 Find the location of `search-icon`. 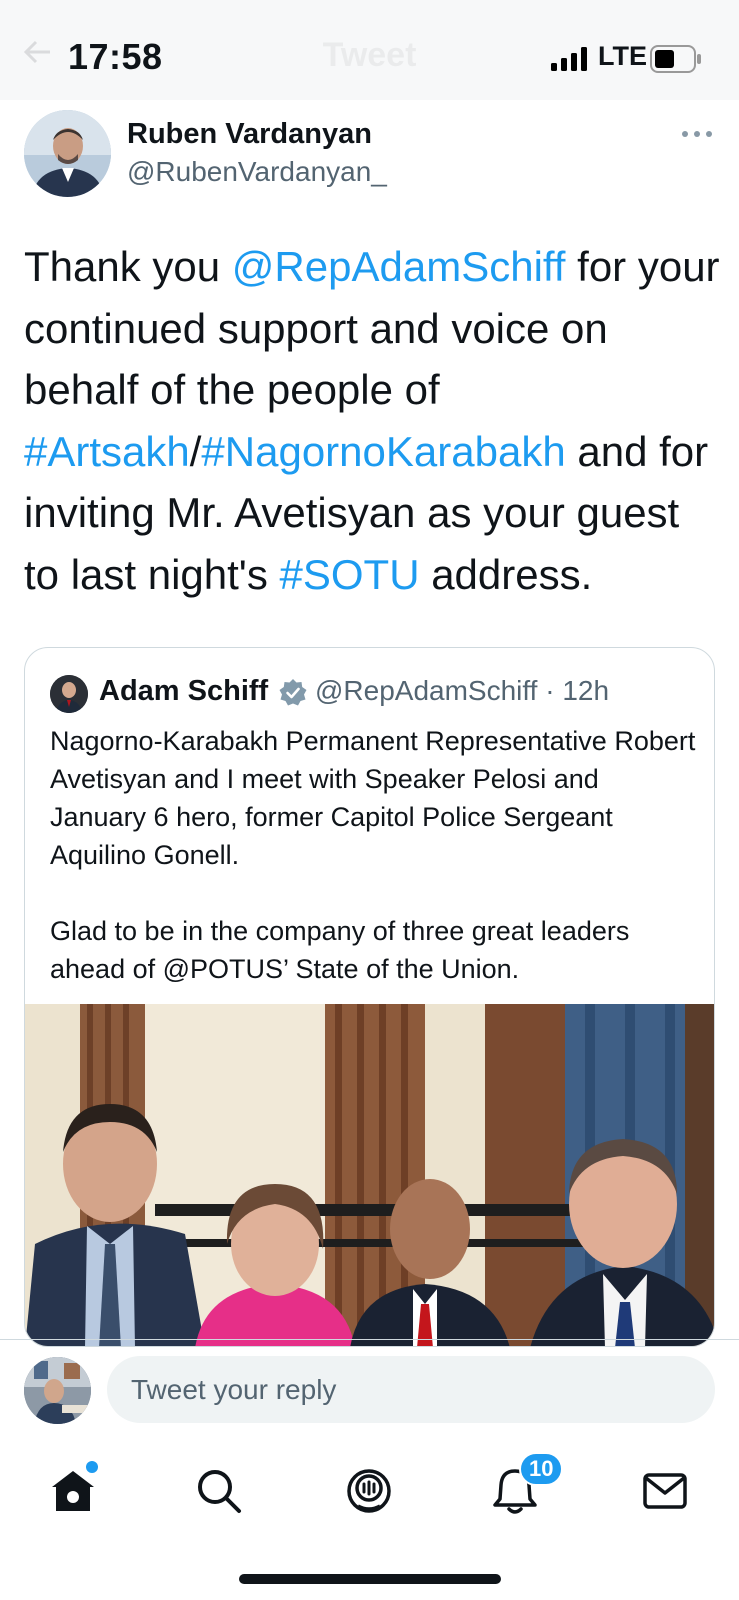

search-icon is located at coordinates (219, 1491).